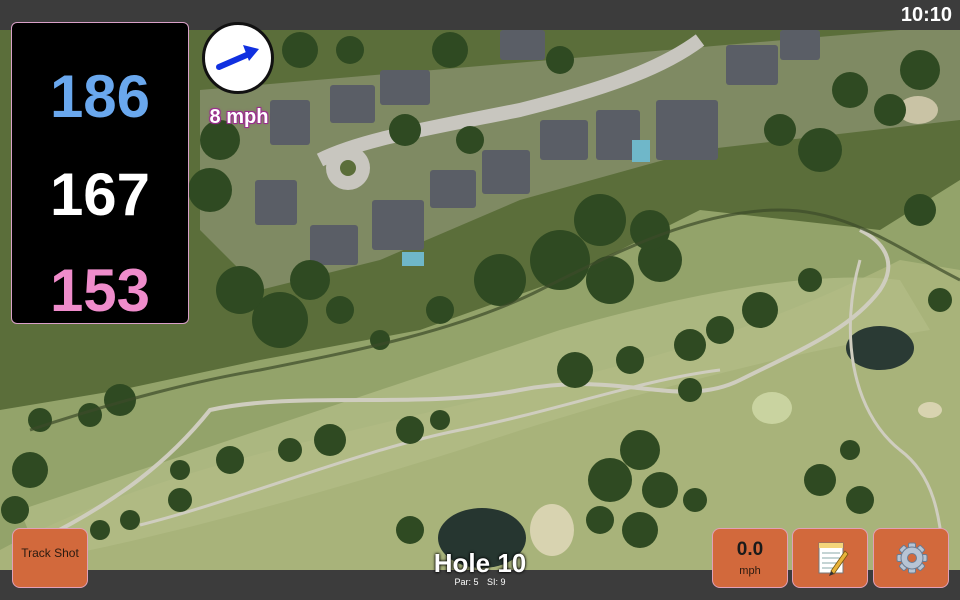 The image size is (960, 600). Describe the element at coordinates (100, 290) in the screenshot. I see `distance-front: 153` at that location.